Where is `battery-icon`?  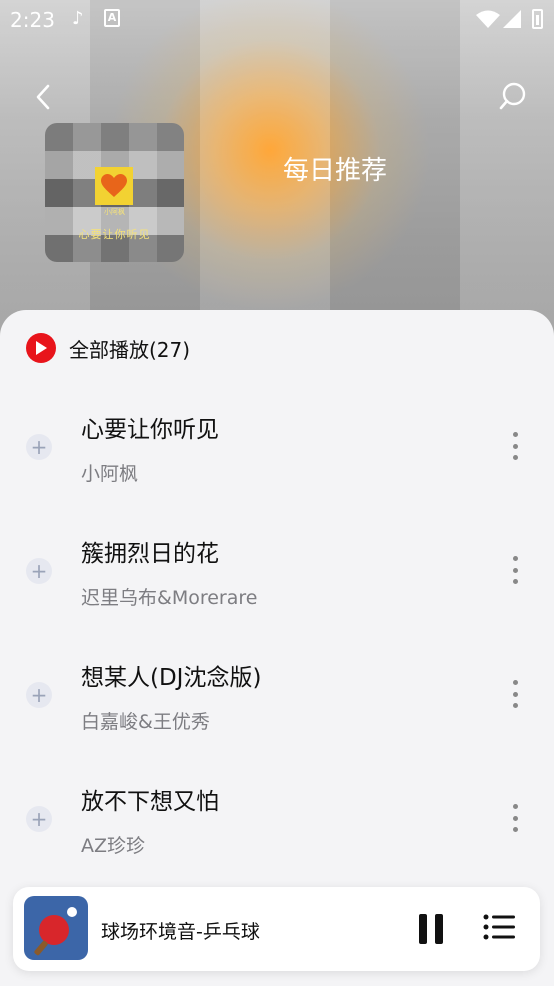
battery-icon is located at coordinates (537, 19).